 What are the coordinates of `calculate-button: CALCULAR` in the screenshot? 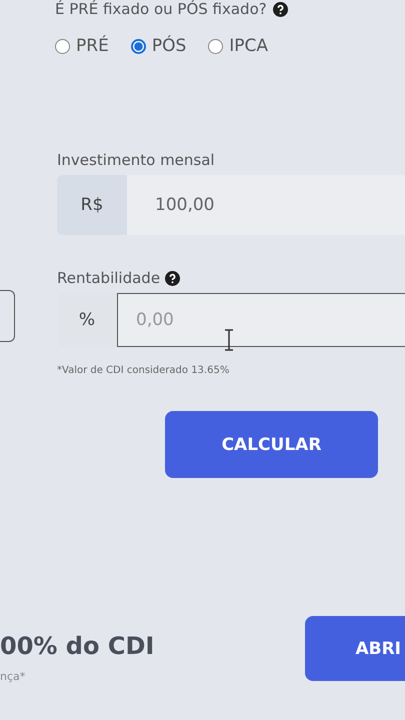 It's located at (271, 444).